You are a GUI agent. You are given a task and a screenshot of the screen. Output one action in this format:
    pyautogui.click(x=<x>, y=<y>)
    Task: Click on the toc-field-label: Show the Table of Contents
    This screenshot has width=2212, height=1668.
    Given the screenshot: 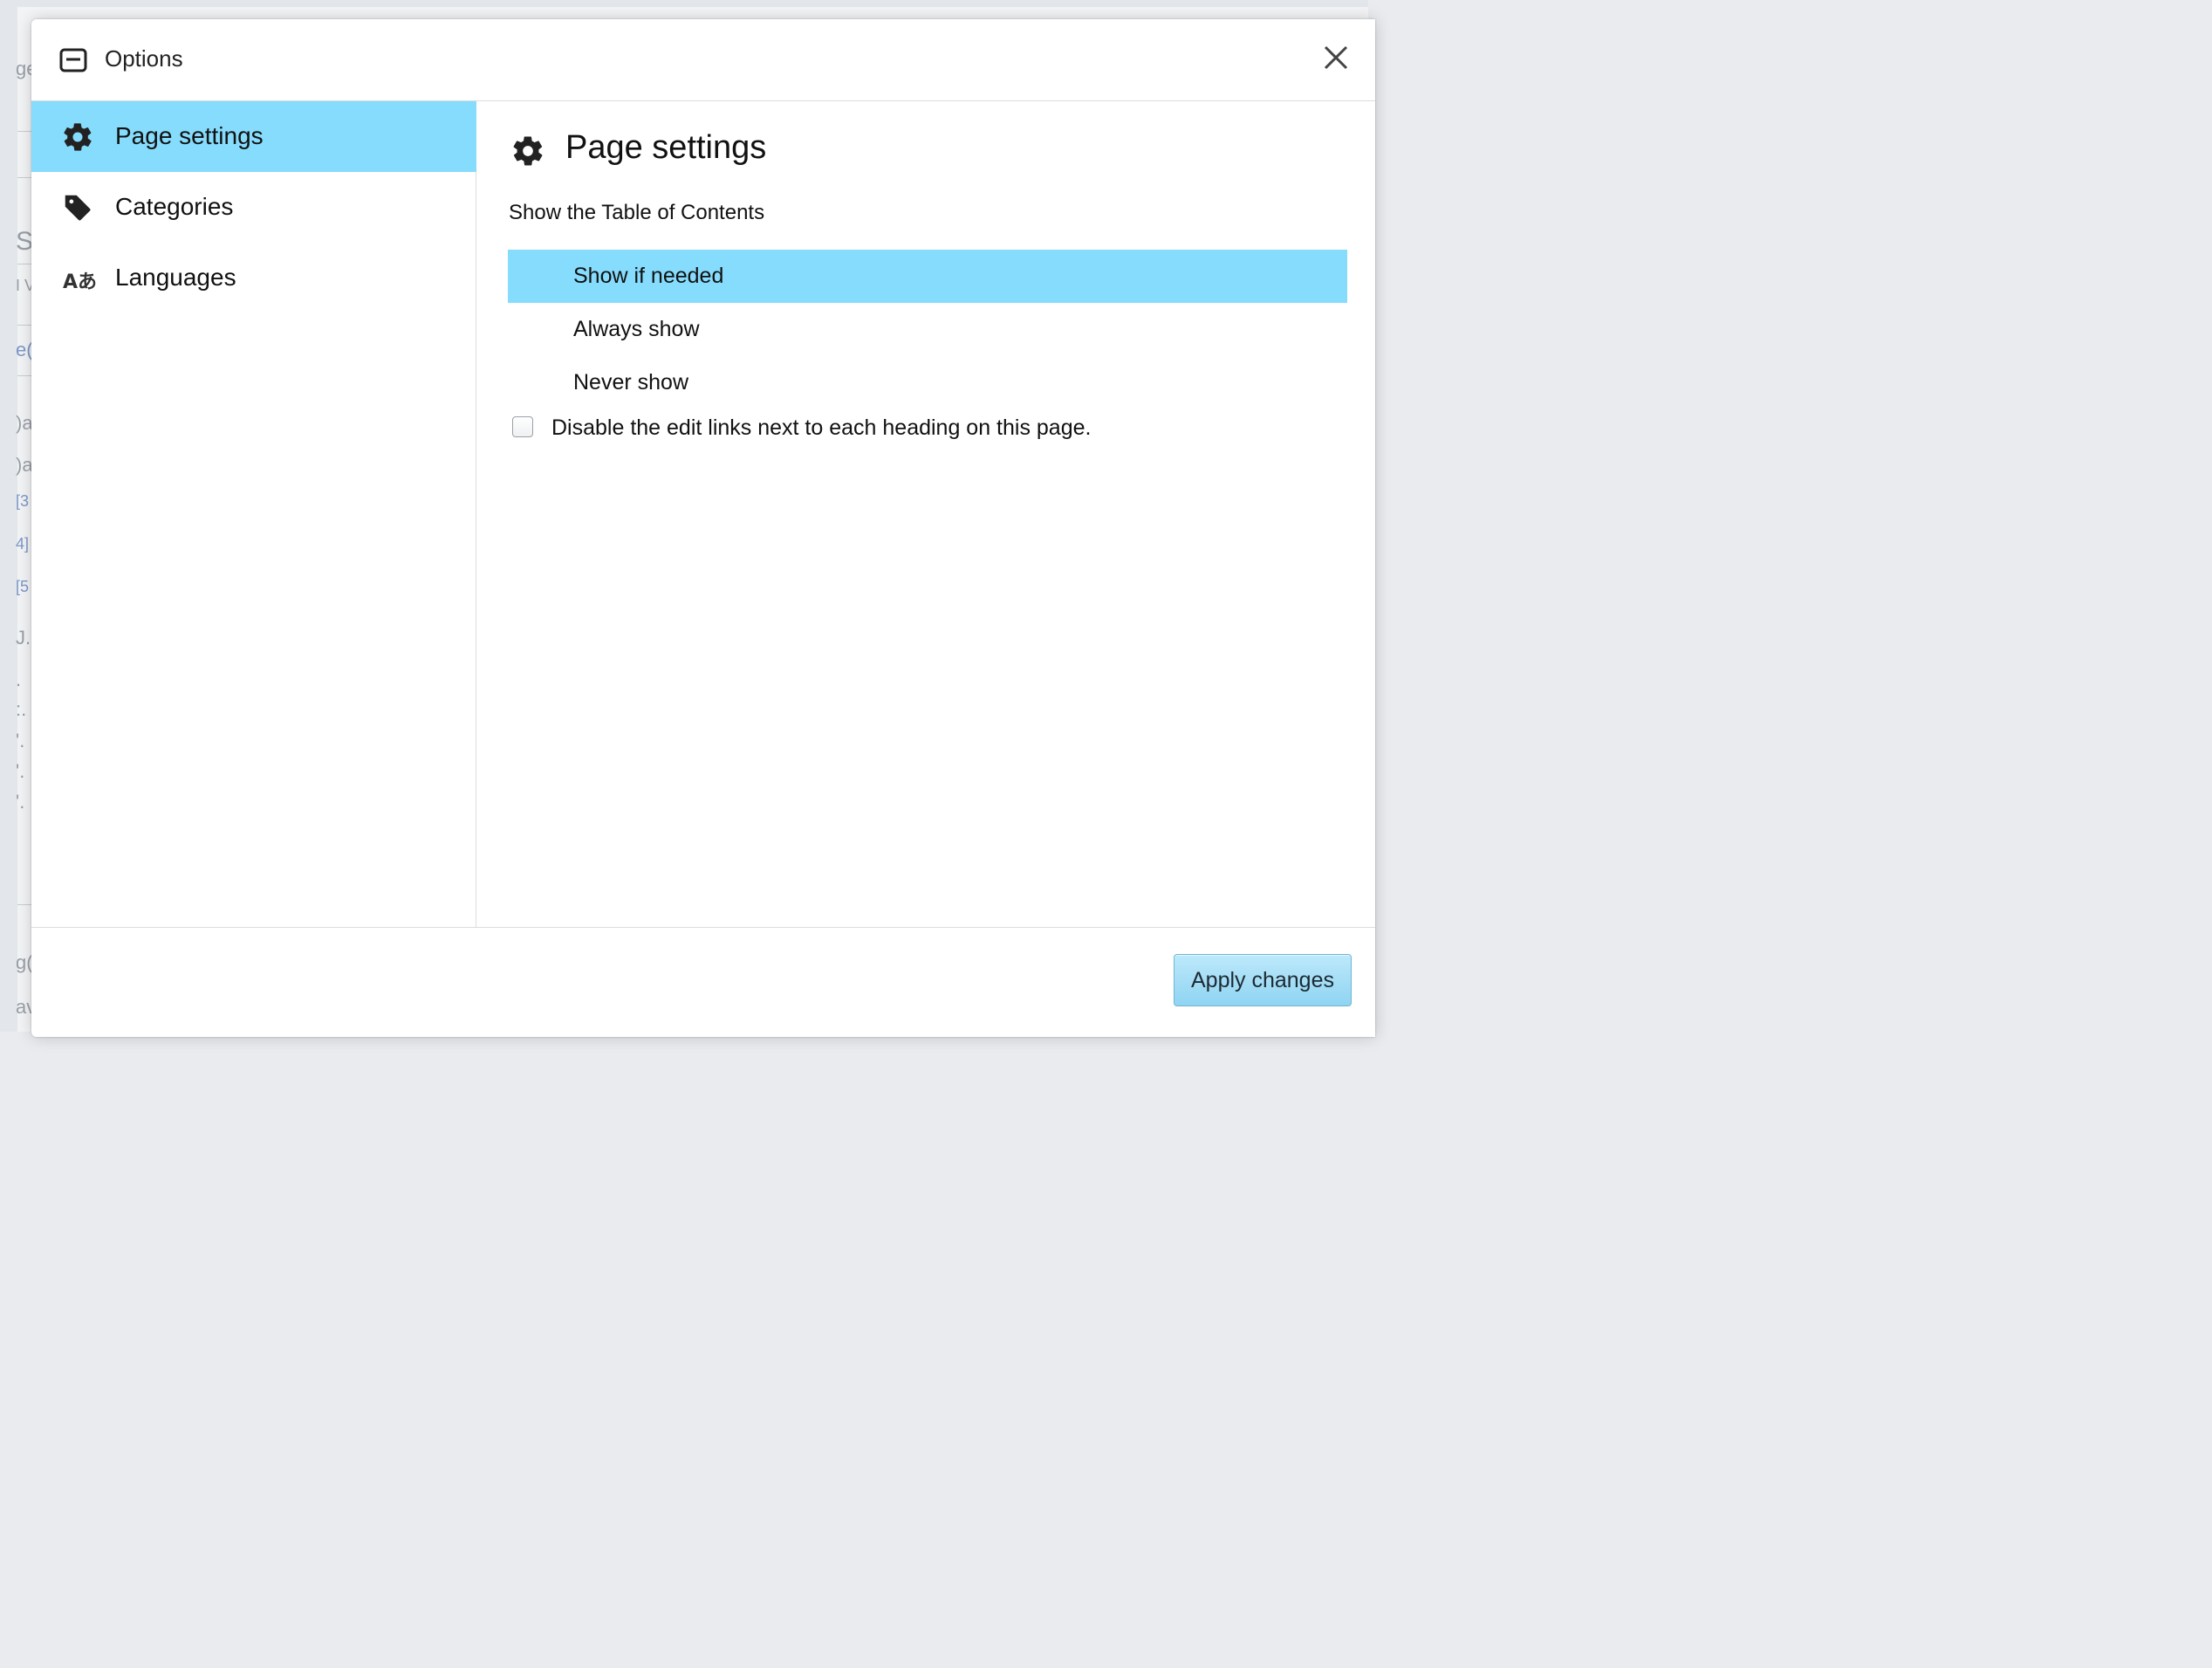 What is the action you would take?
    pyautogui.click(x=637, y=212)
    